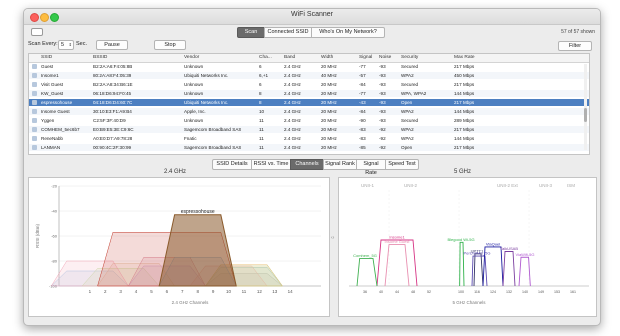 This screenshot has height=336, width=620. I want to click on column-ssid: SSID, so click(46, 58).